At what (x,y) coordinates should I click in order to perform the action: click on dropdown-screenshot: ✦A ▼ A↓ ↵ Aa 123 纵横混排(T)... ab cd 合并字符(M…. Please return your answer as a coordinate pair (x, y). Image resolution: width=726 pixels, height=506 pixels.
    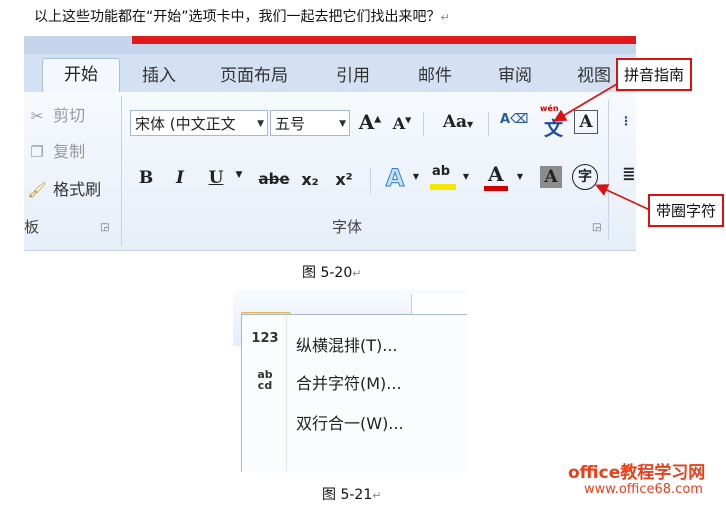
    Looking at the image, I should click on (350, 381).